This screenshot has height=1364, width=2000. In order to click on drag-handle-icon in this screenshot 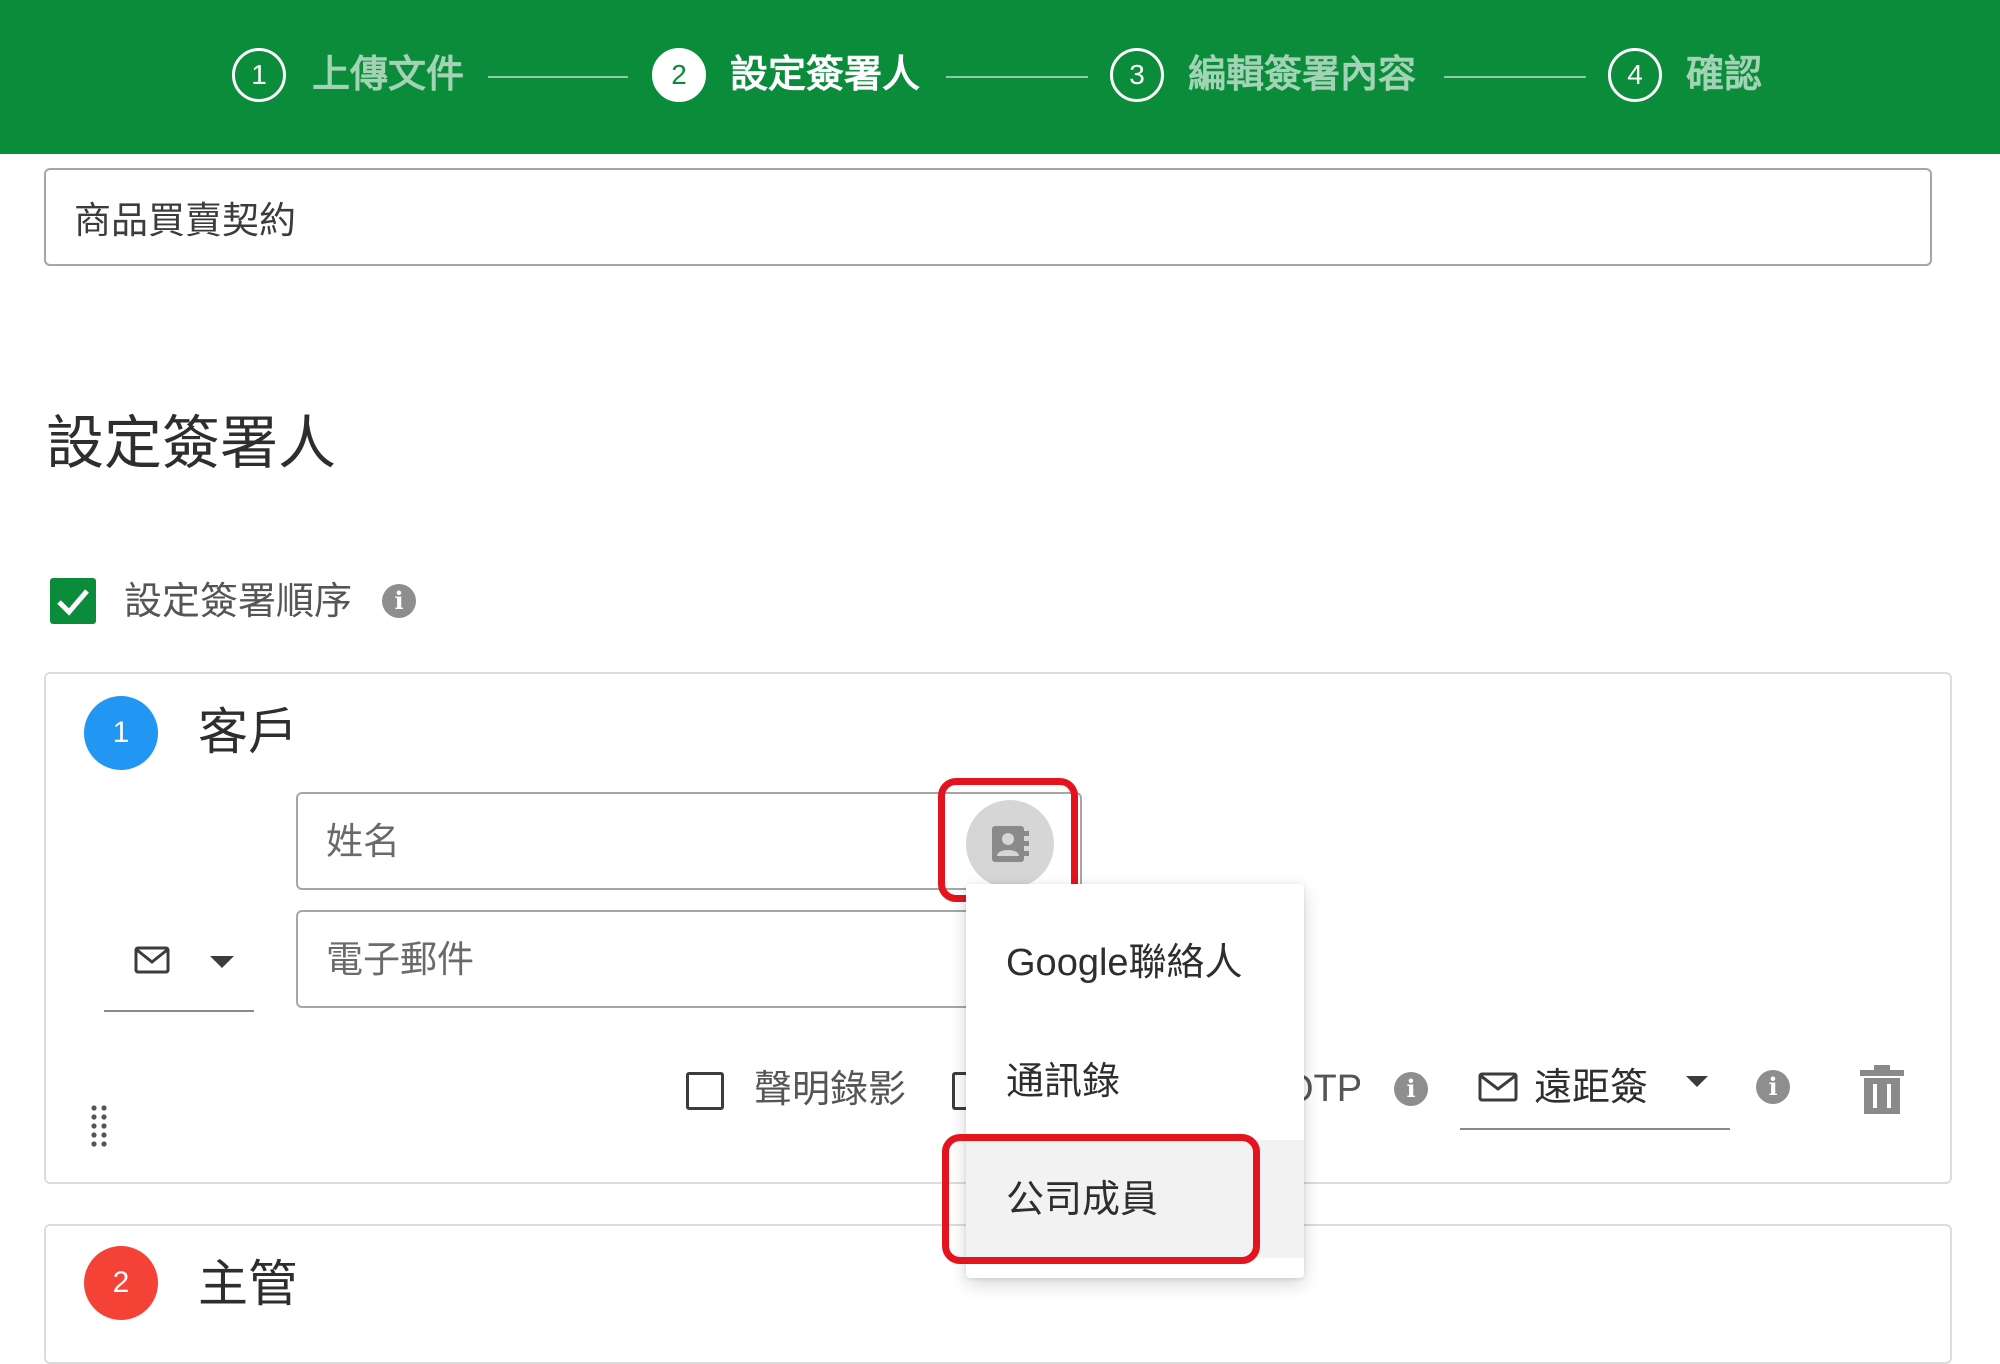, I will do `click(99, 1127)`.